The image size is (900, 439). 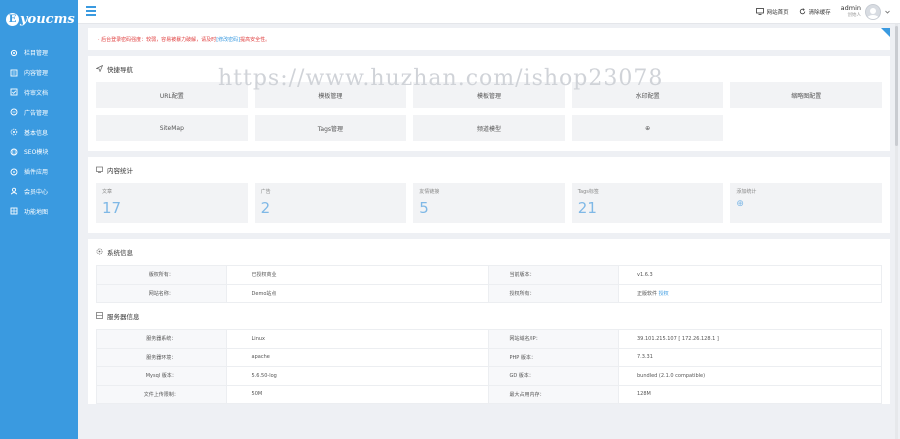 What do you see at coordinates (553, 376) in the screenshot?
I see `table-cell: GD 版本：` at bounding box center [553, 376].